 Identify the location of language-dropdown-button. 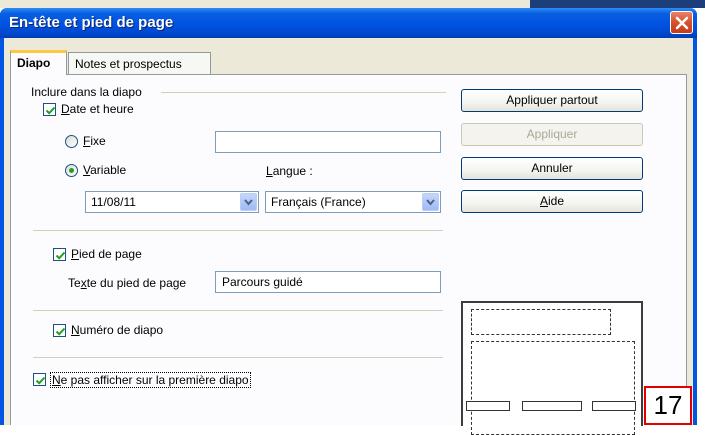
(430, 202).